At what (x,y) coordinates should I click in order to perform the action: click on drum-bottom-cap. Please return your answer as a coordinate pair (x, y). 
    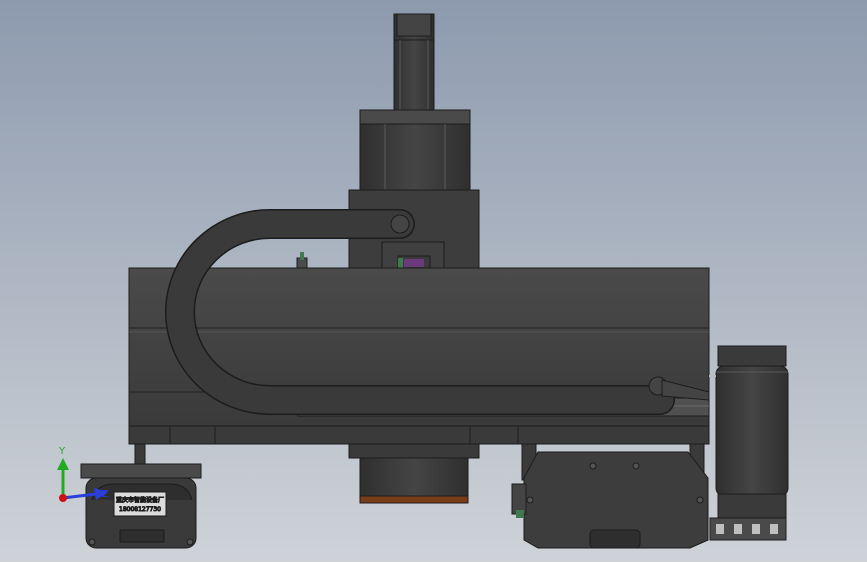
    Looking at the image, I should click on (752, 506).